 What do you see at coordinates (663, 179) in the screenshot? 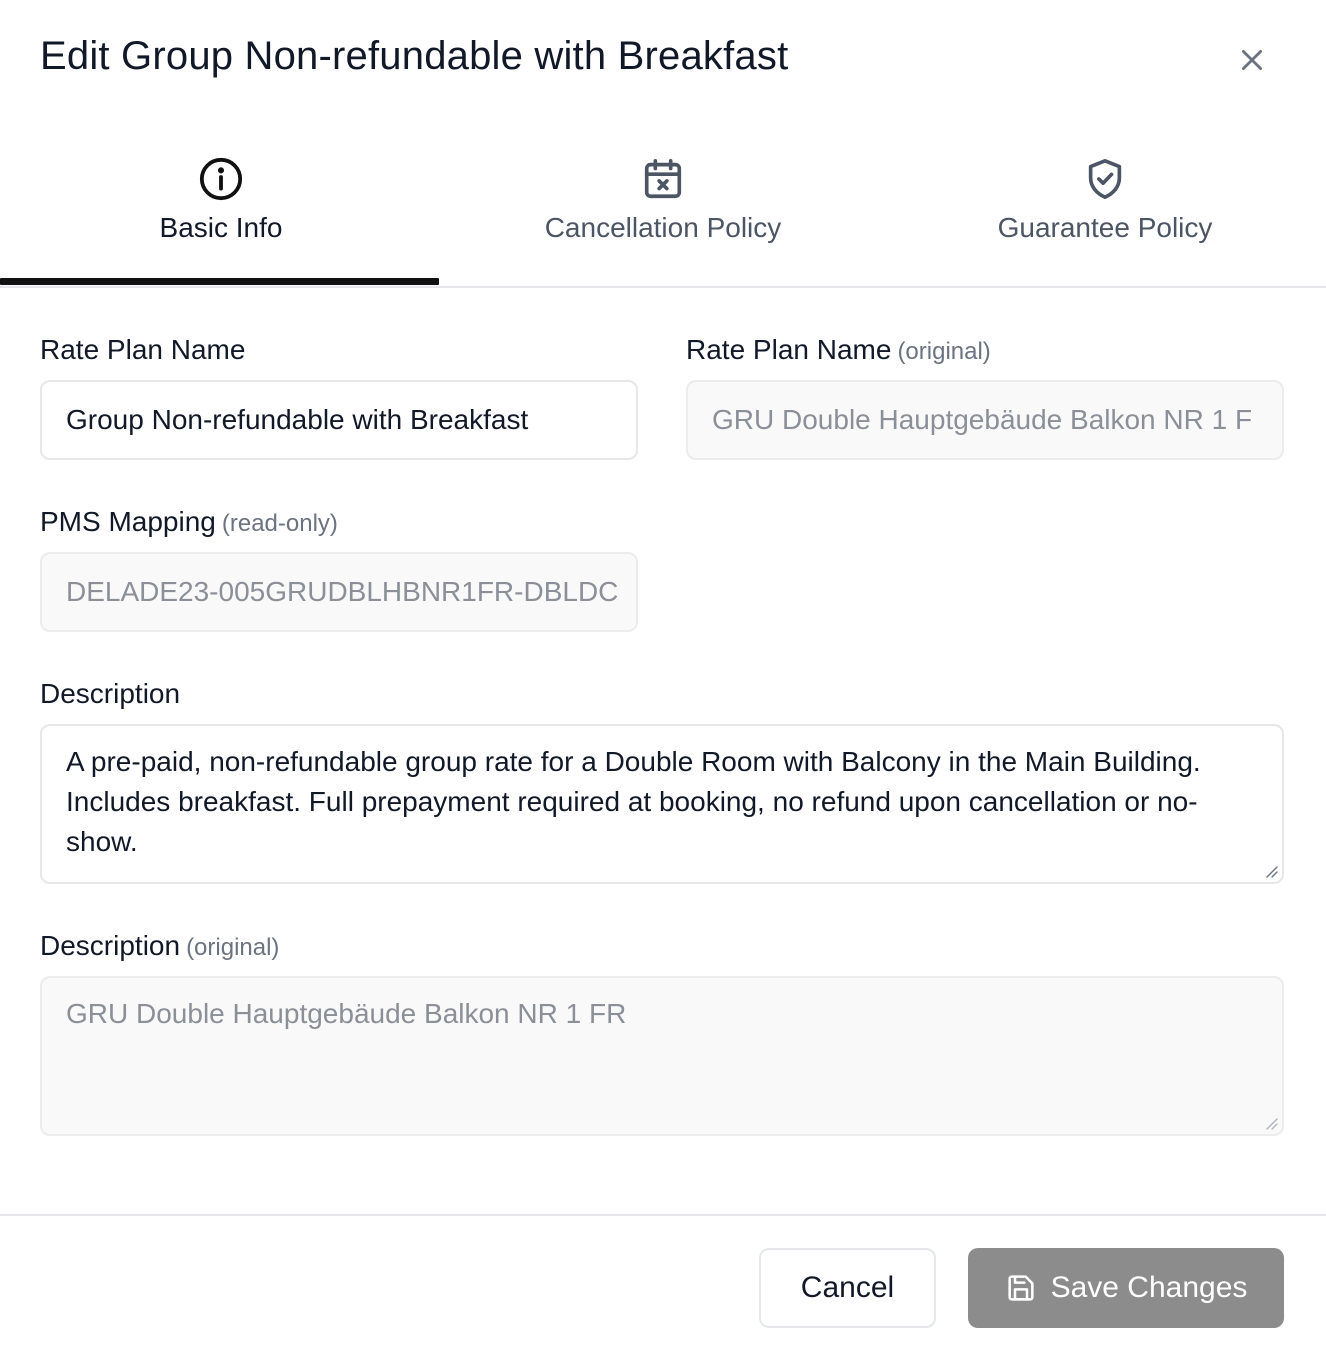
I see `calendar-x-icon` at bounding box center [663, 179].